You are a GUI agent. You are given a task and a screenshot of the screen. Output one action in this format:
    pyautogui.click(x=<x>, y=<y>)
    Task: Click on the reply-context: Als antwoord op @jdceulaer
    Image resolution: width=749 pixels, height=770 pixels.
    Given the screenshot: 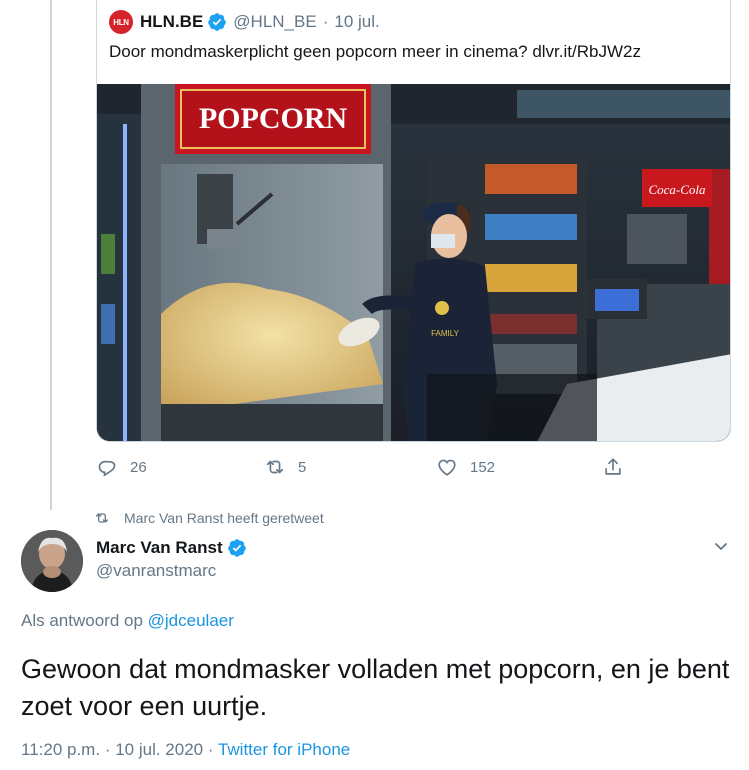 What is the action you would take?
    pyautogui.click(x=127, y=621)
    